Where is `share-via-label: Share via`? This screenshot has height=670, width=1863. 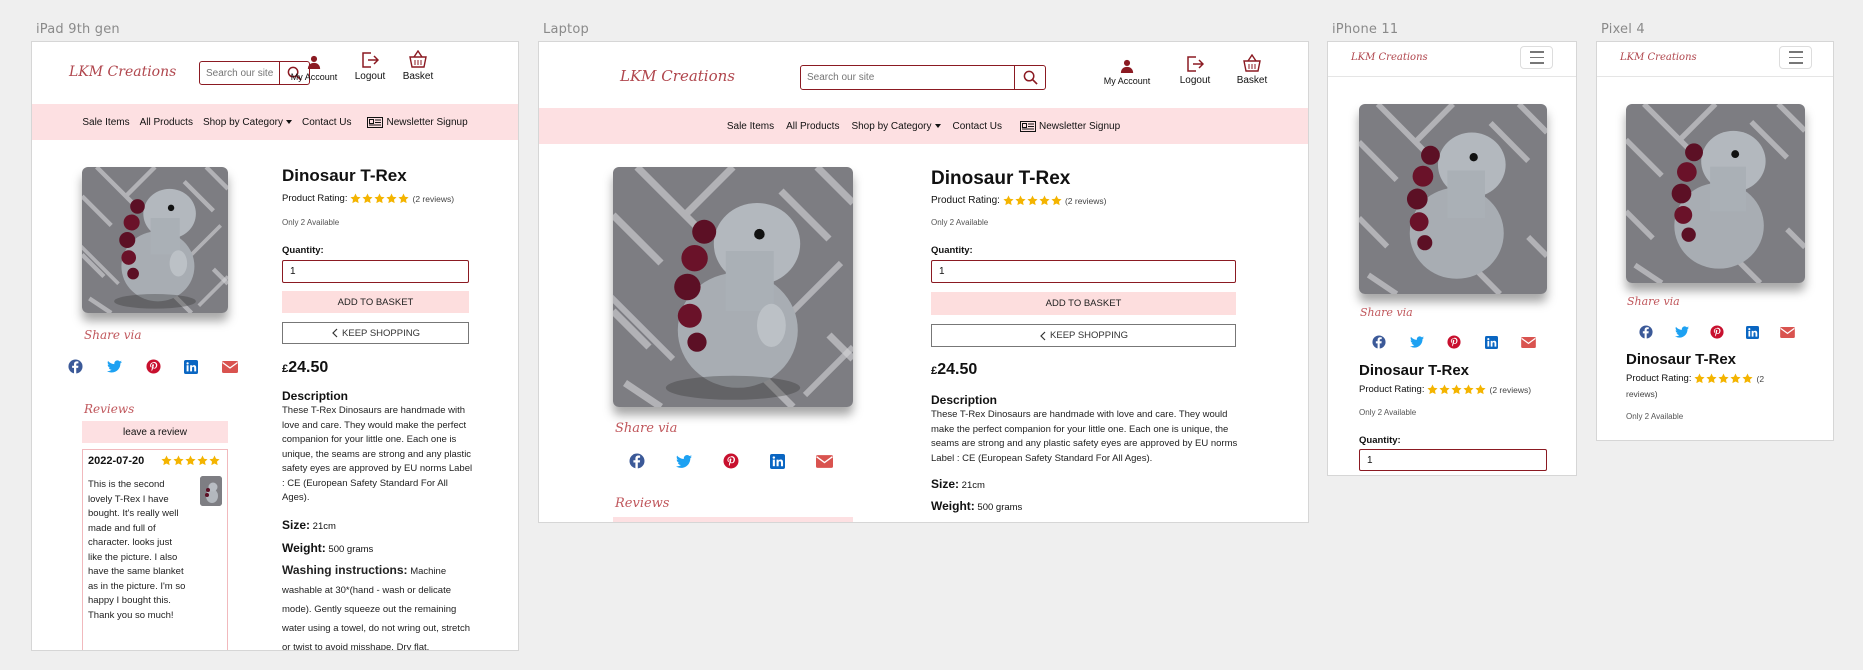
share-via-label: Share via is located at coordinates (1653, 301).